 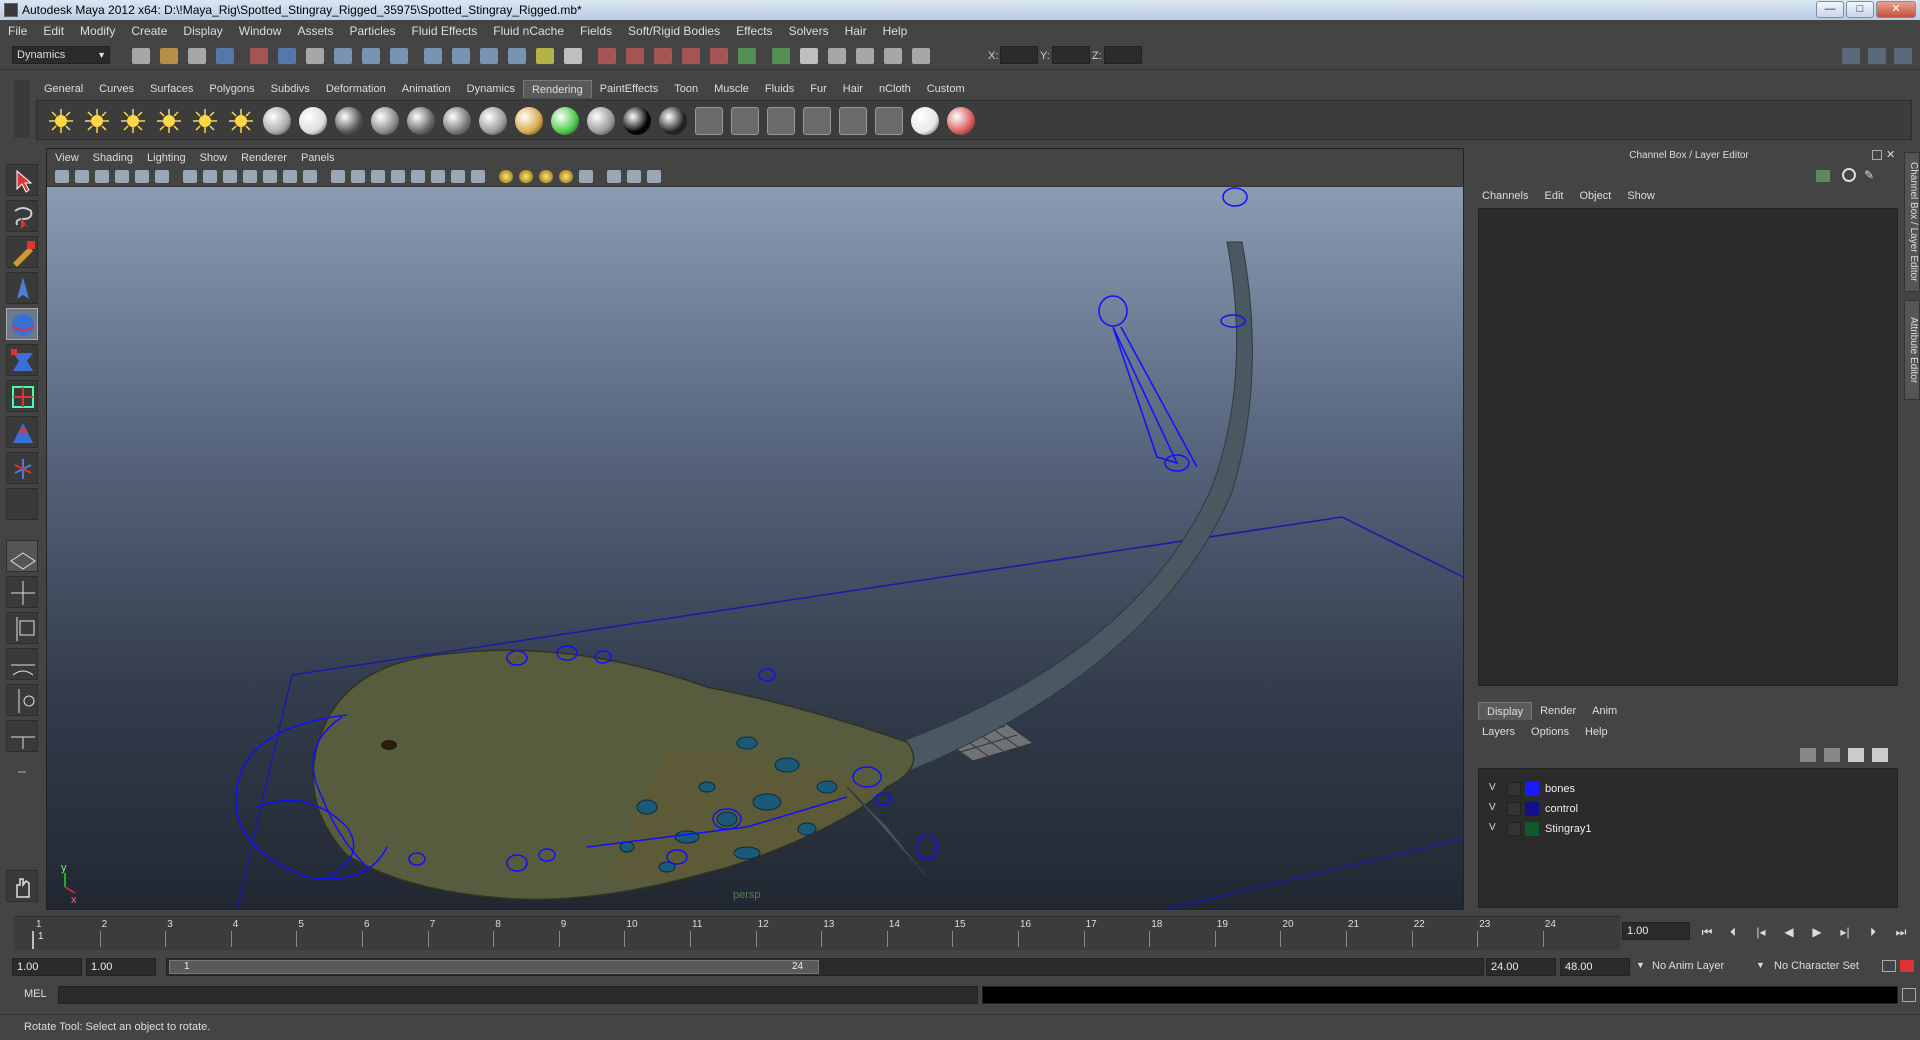 What do you see at coordinates (22, 432) in the screenshot?
I see `soft-modification-icon` at bounding box center [22, 432].